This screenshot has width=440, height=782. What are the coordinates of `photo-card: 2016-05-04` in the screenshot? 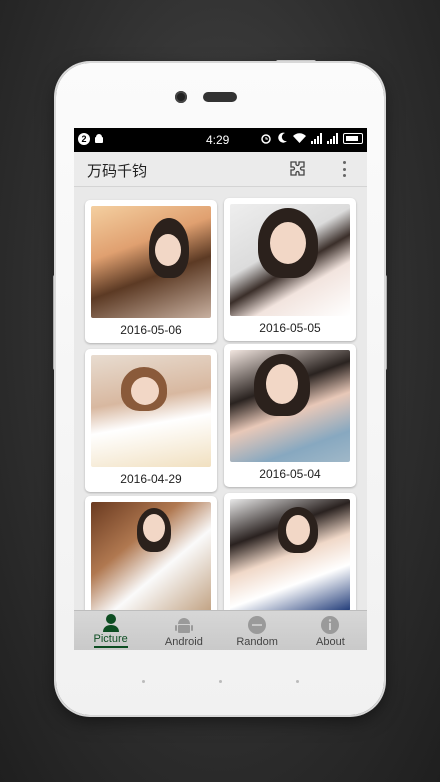 It's located at (290, 415).